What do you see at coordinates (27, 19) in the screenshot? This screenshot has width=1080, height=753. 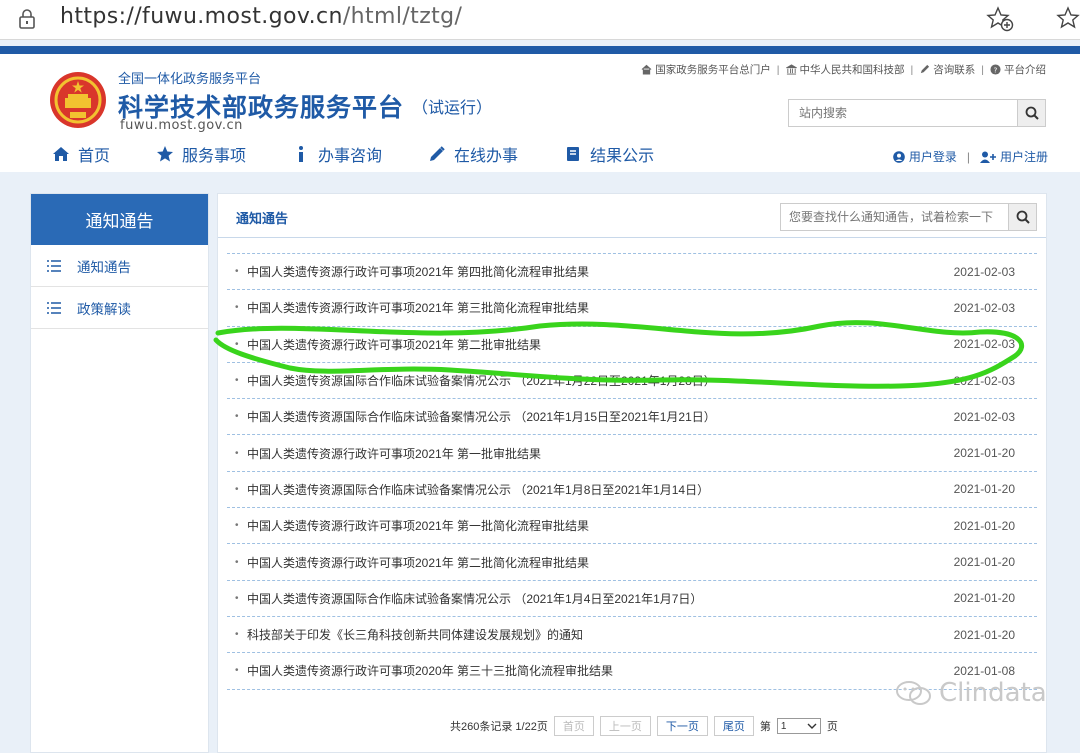 I see `lock-icon` at bounding box center [27, 19].